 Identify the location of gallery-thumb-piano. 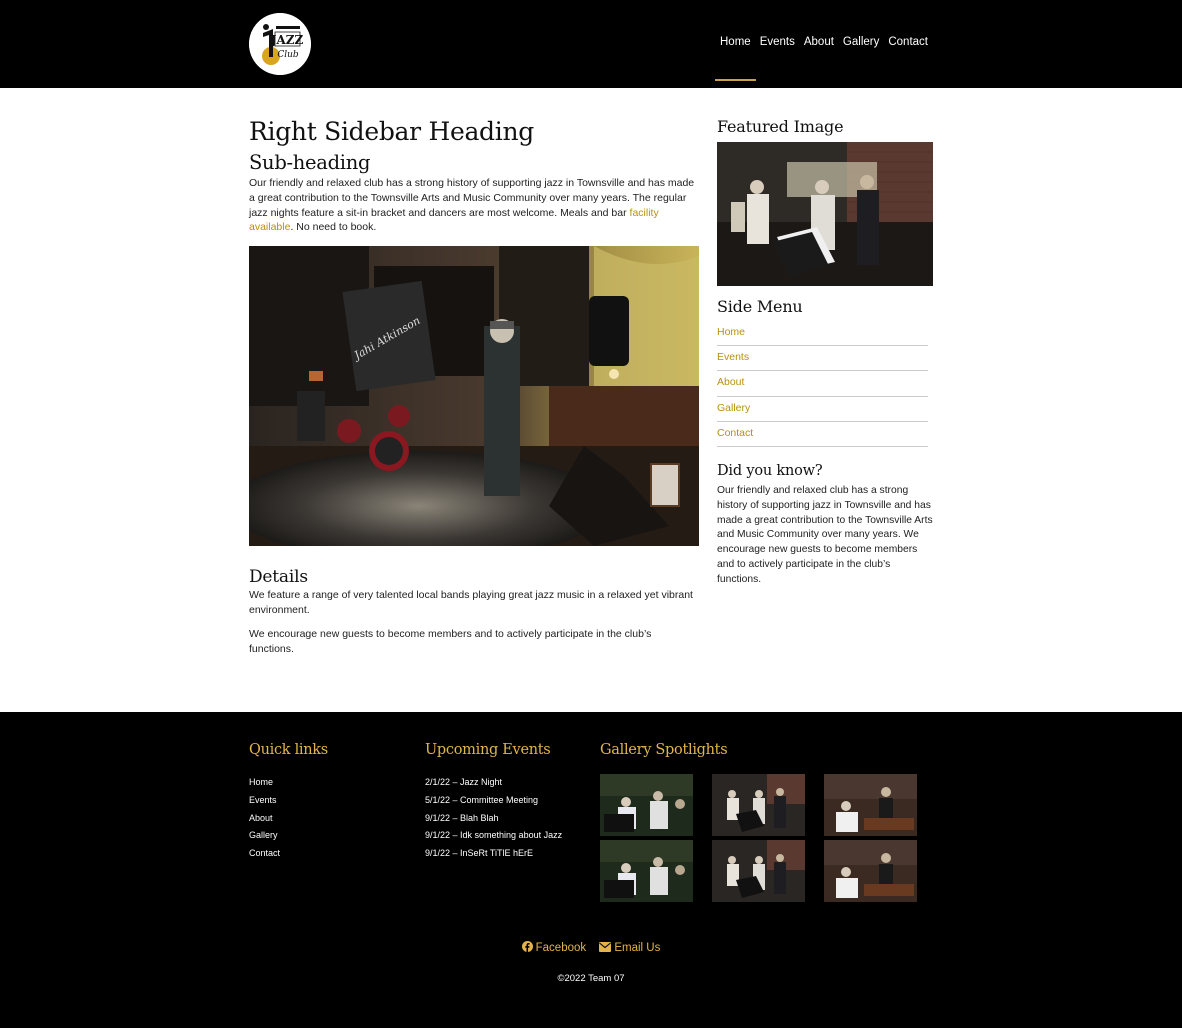
(646, 805).